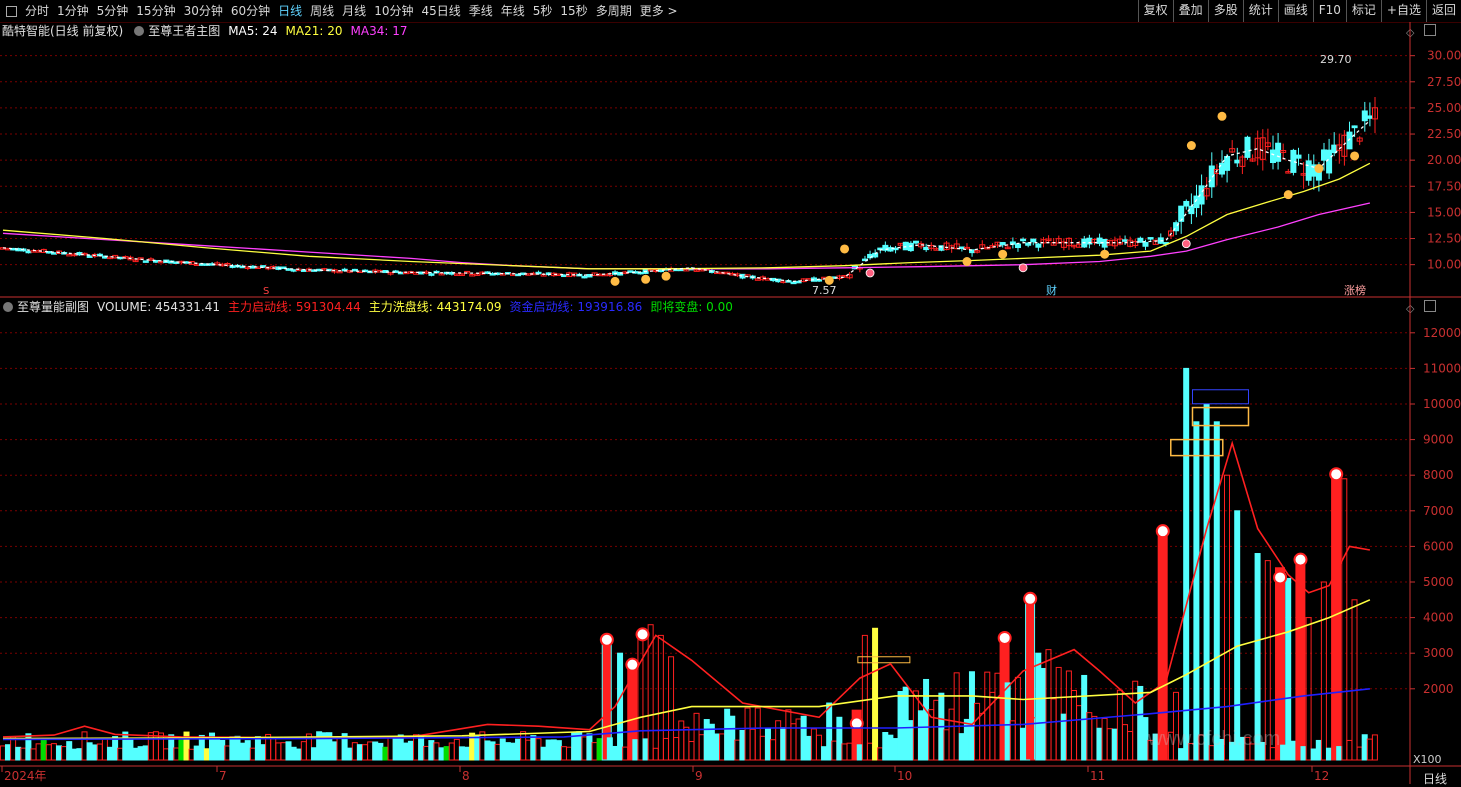 Image resolution: width=1461 pixels, height=787 pixels. I want to click on time-tick-label: 9, so click(699, 776).